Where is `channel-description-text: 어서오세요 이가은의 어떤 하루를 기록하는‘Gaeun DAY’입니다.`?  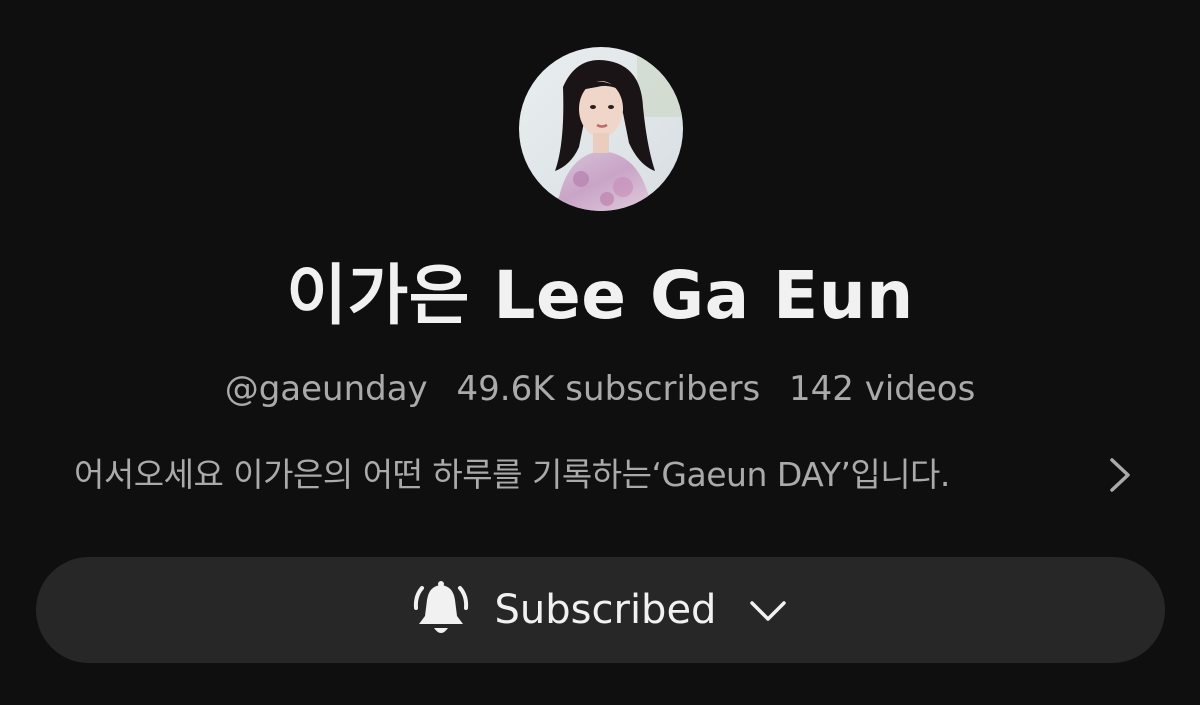 channel-description-text: 어서오세요 이가은의 어떤 하루를 기록하는‘Gaeun DAY’입니다. is located at coordinates (512, 474).